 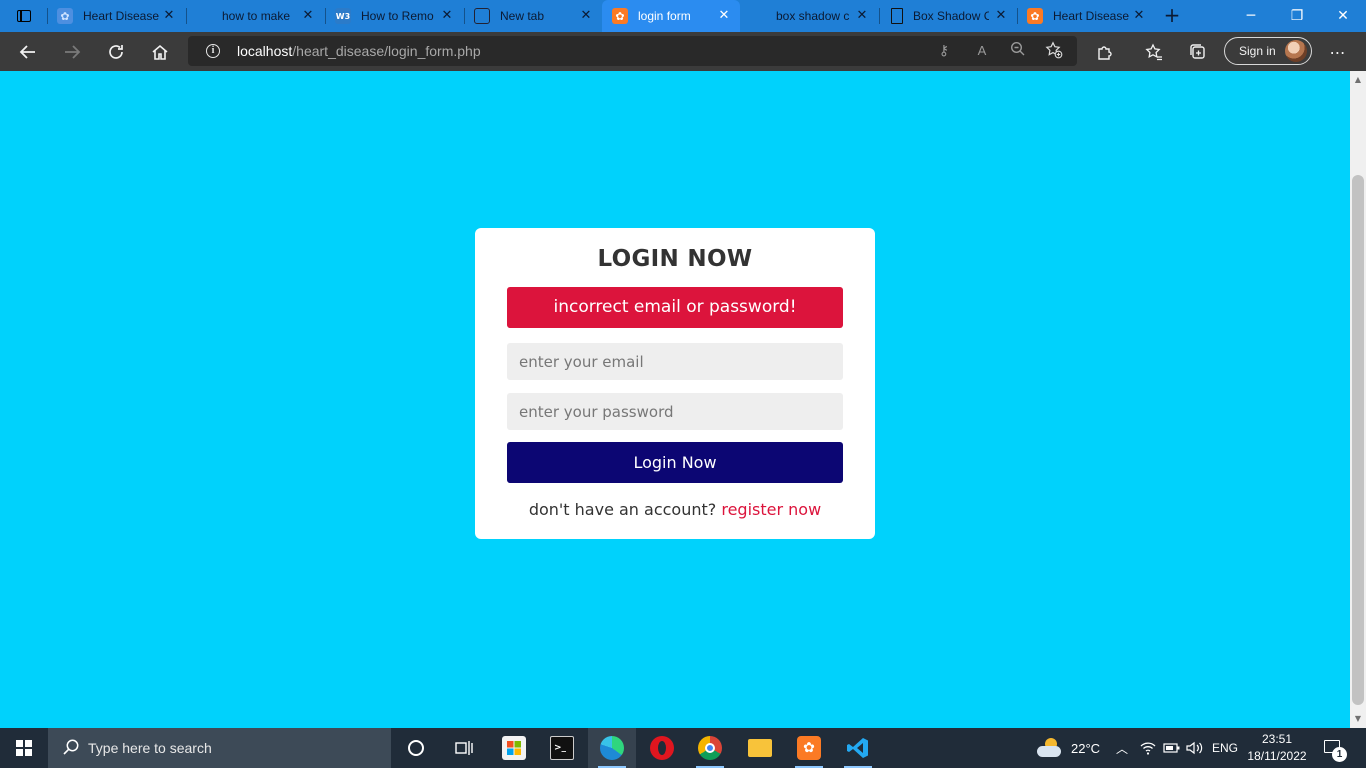 I want to click on collections-button, so click(x=1198, y=52).